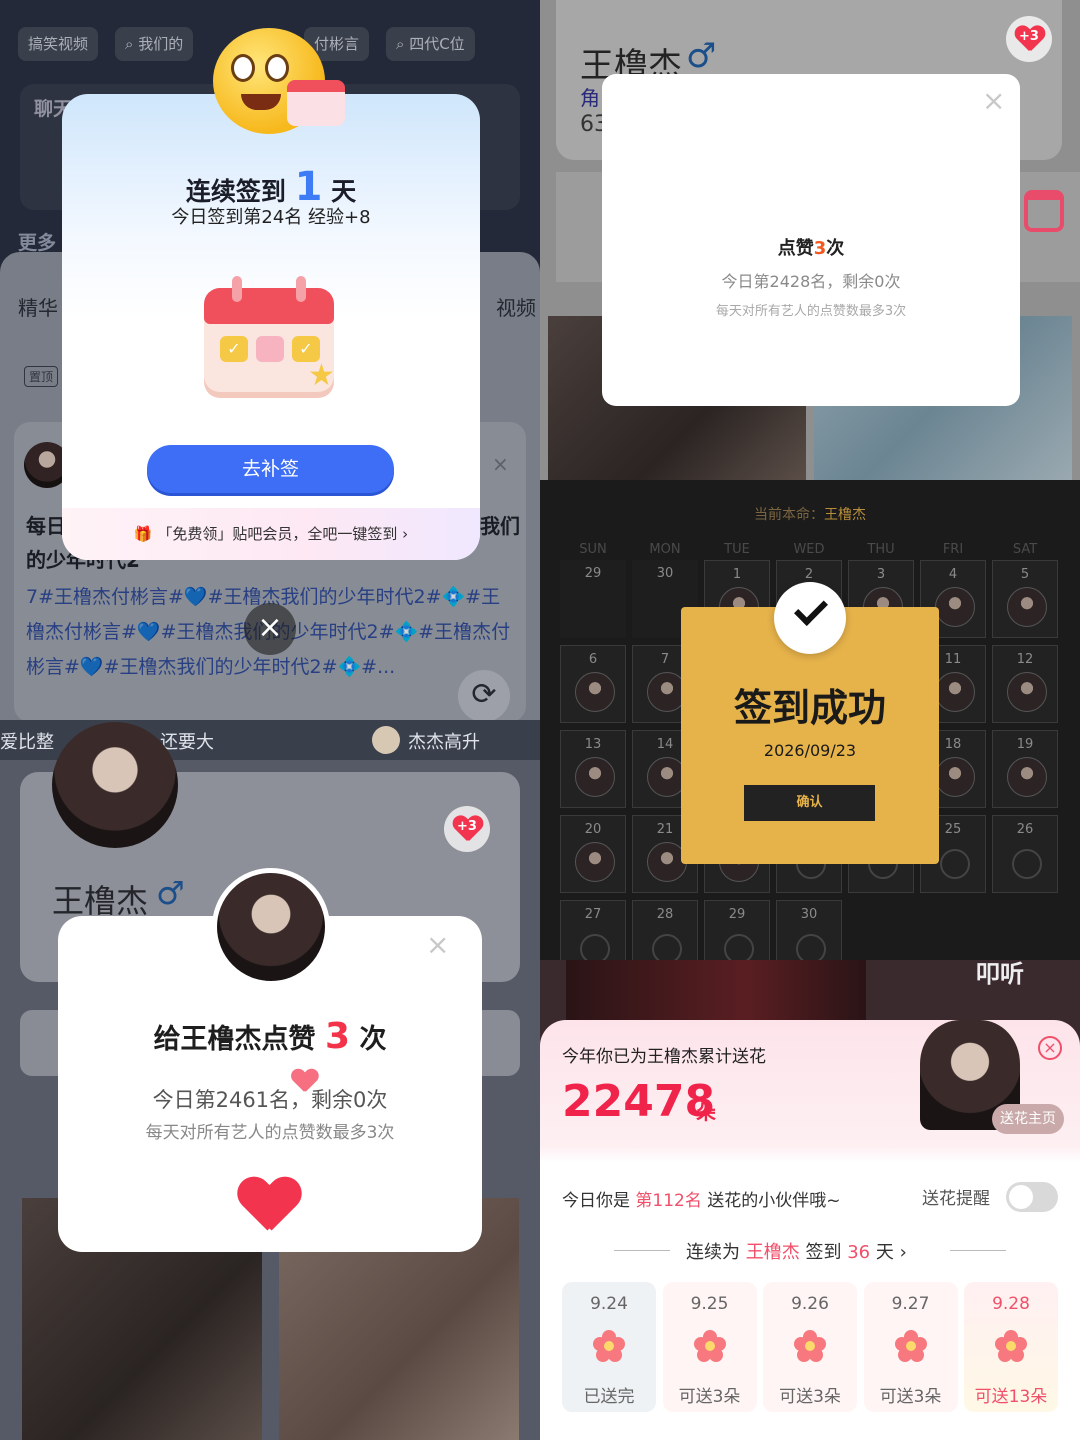  Describe the element at coordinates (810, 750) in the screenshot. I see `checkin-date: 2026/09/23` at that location.